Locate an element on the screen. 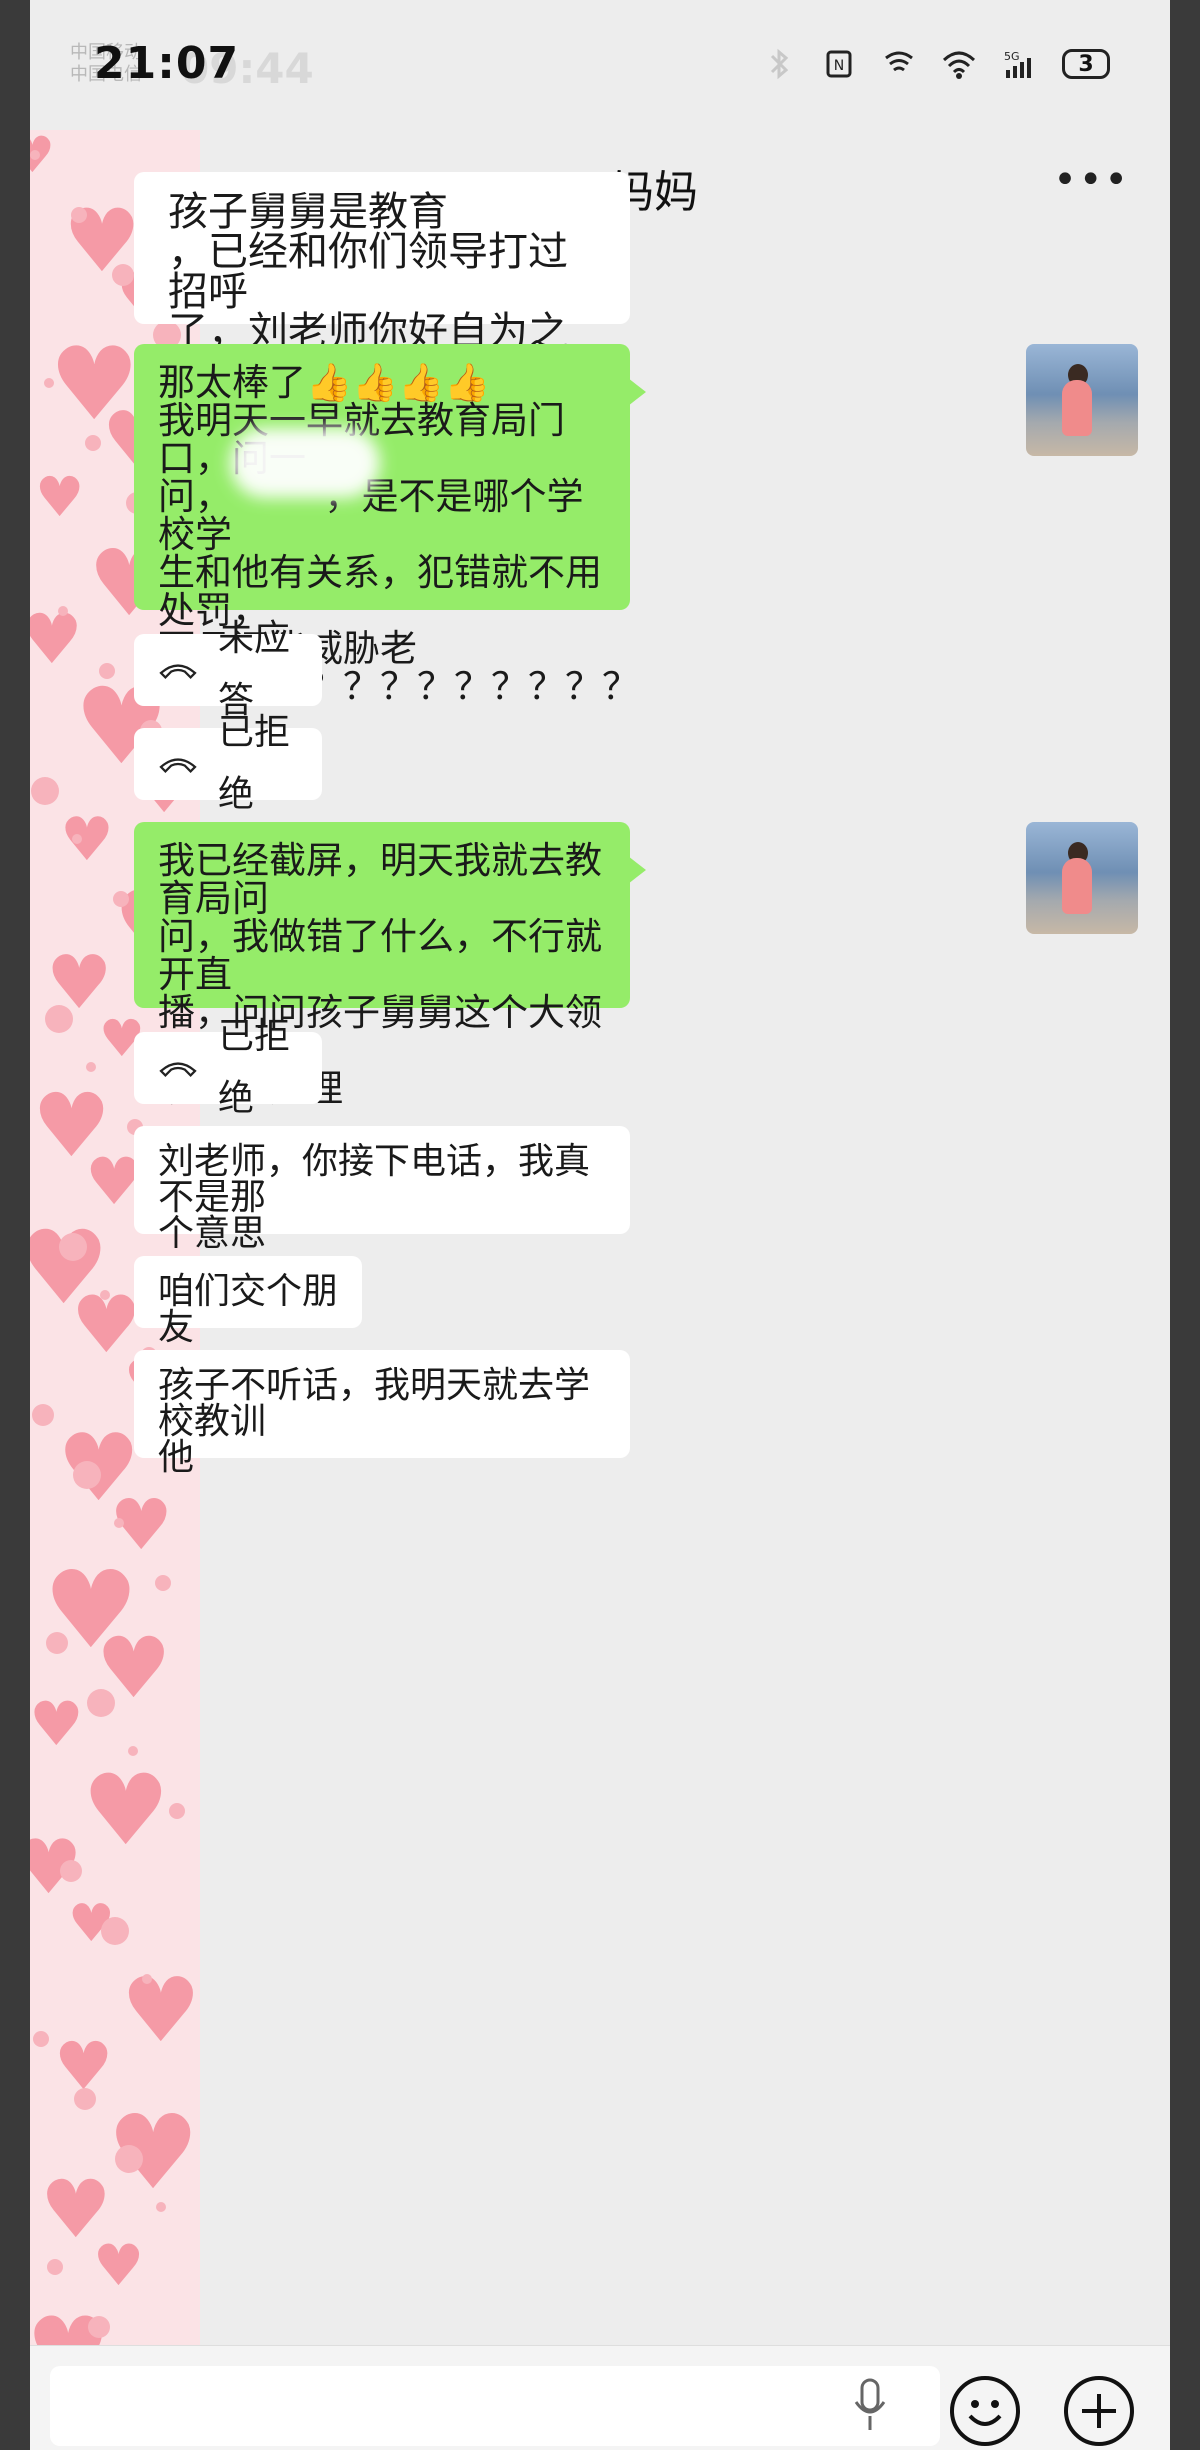 The height and width of the screenshot is (2450, 1200). message-text: 孩子不听话，我明天就去学校教训 他 is located at coordinates (374, 1421).